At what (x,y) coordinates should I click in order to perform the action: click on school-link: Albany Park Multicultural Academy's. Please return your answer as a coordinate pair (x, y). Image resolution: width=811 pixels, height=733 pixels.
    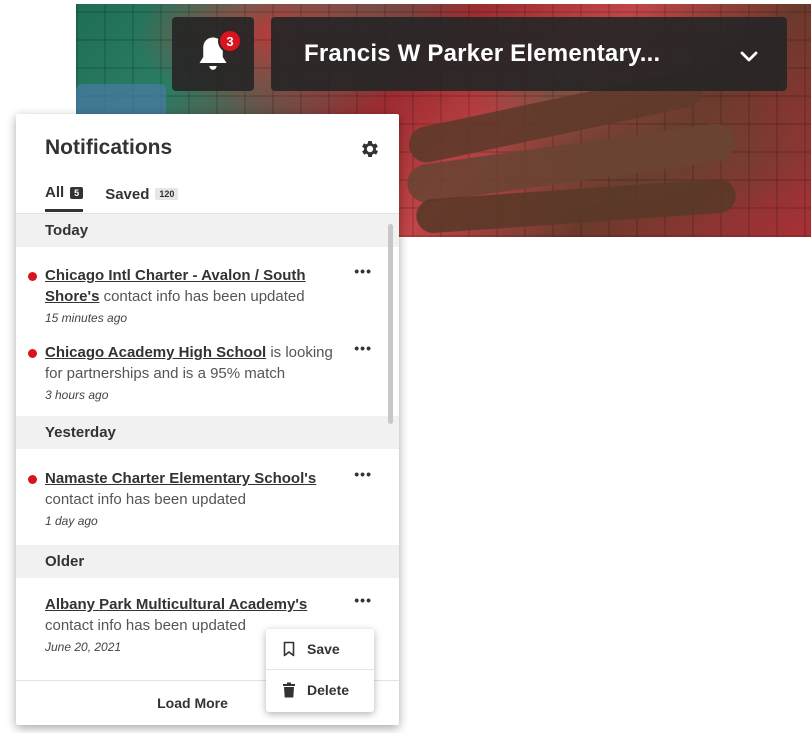
    Looking at the image, I should click on (176, 604).